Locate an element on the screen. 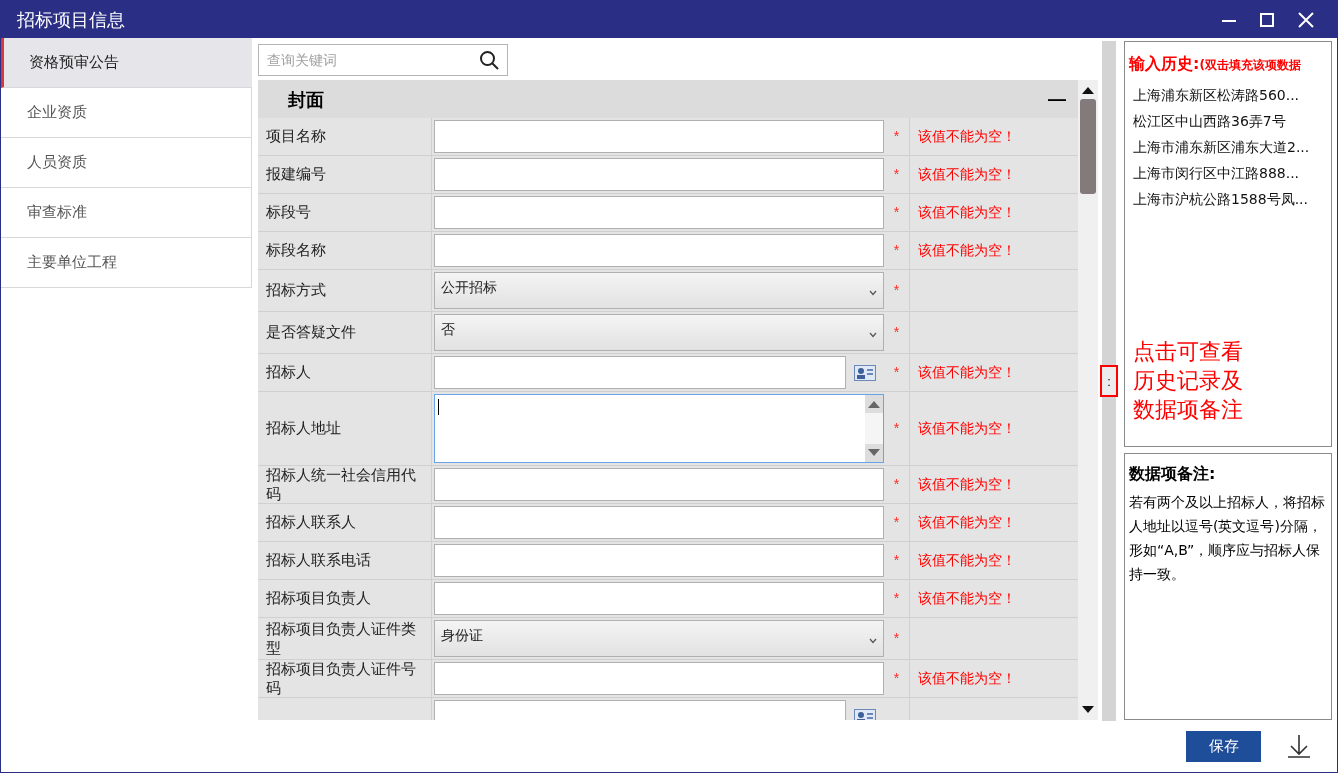 The image size is (1338, 773). field-label: 招标方式 is located at coordinates (296, 290).